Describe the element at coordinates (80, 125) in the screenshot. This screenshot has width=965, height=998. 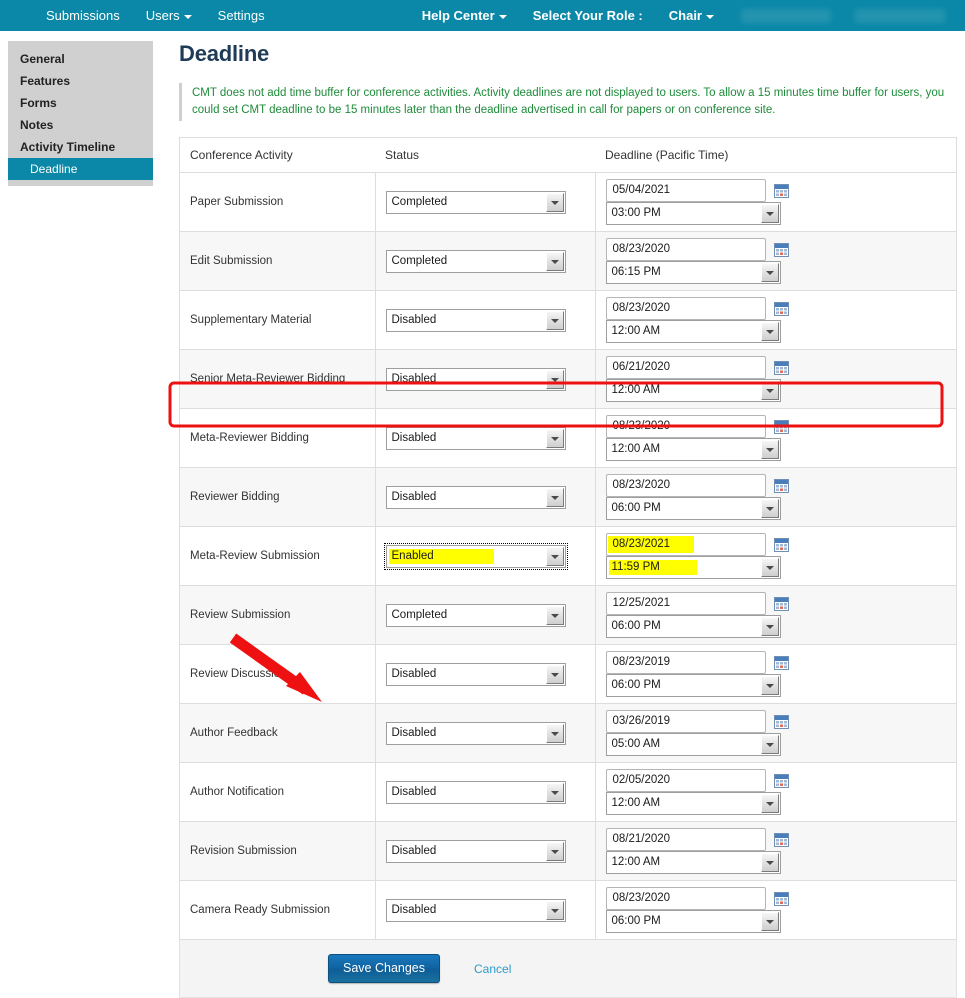
I see `sidebar-item-notes: Notes` at that location.